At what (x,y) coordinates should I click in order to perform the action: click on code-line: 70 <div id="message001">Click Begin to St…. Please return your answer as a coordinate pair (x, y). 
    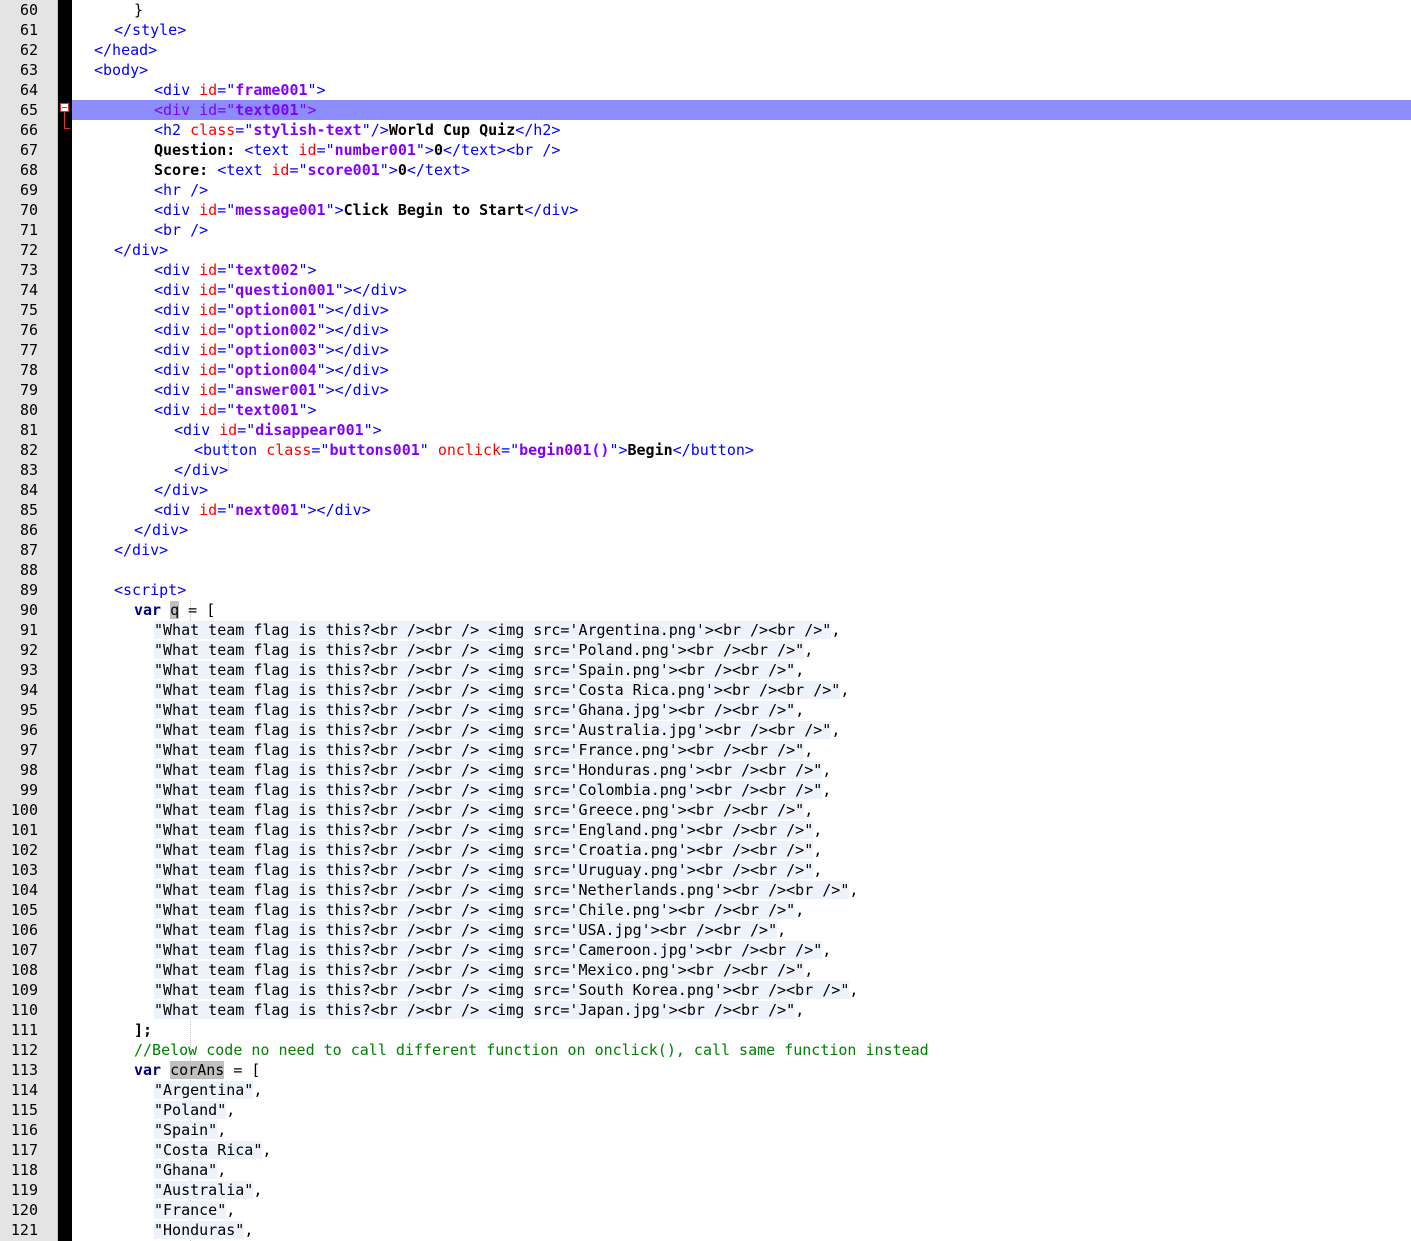
    Looking at the image, I should click on (715, 210).